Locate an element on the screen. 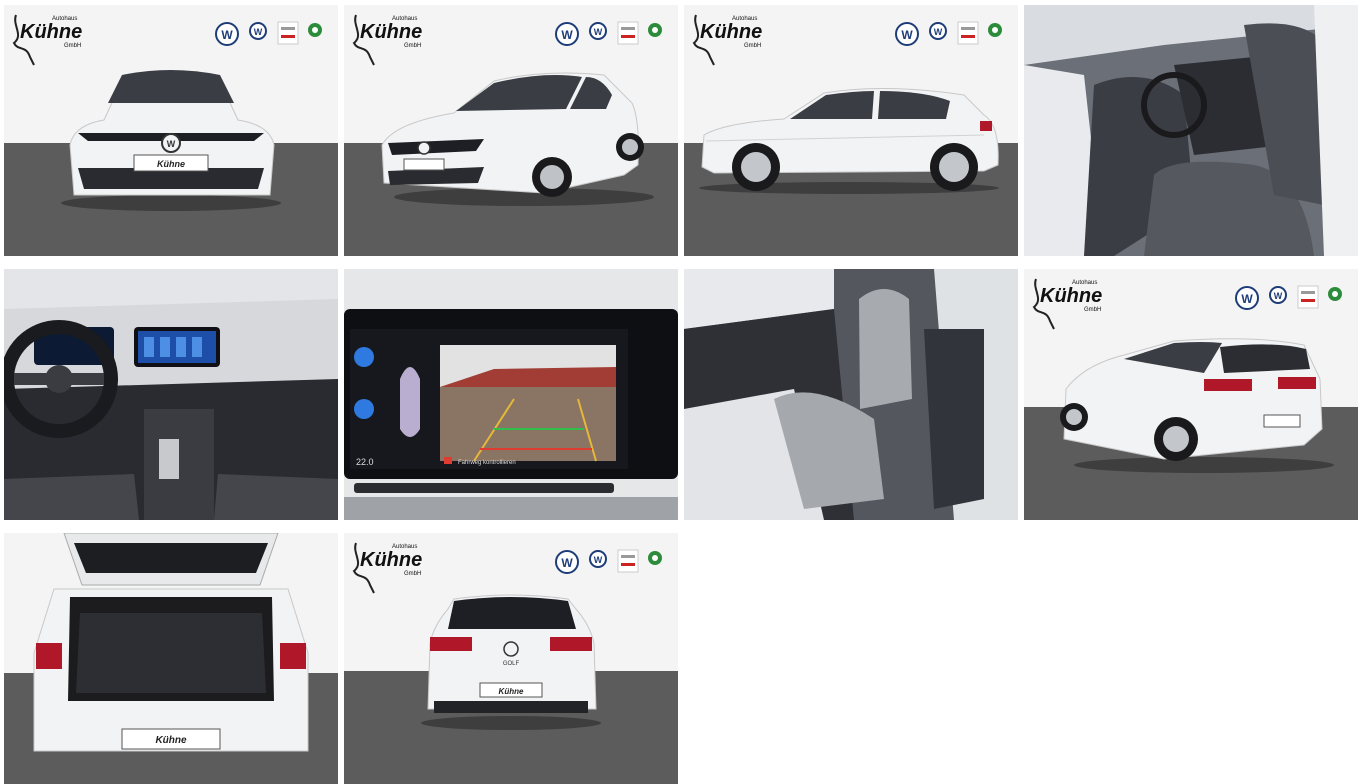  svg-text: GOLF is located at coordinates (511, 664).